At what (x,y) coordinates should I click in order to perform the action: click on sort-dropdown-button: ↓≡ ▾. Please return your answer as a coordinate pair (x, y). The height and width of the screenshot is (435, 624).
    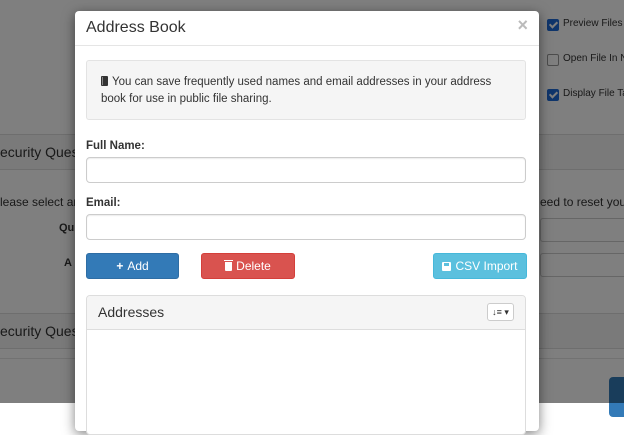
    Looking at the image, I should click on (500, 312).